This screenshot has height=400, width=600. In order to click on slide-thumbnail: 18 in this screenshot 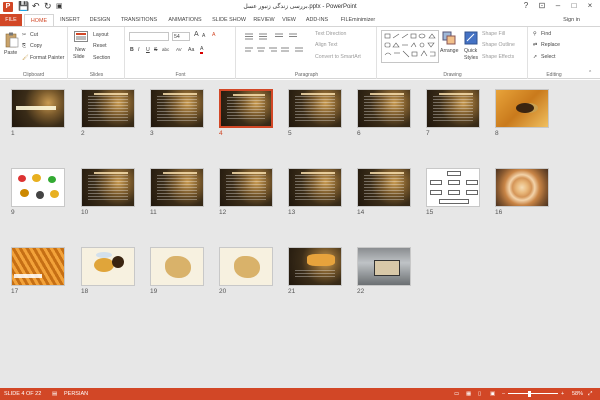, I will do `click(108, 271)`.